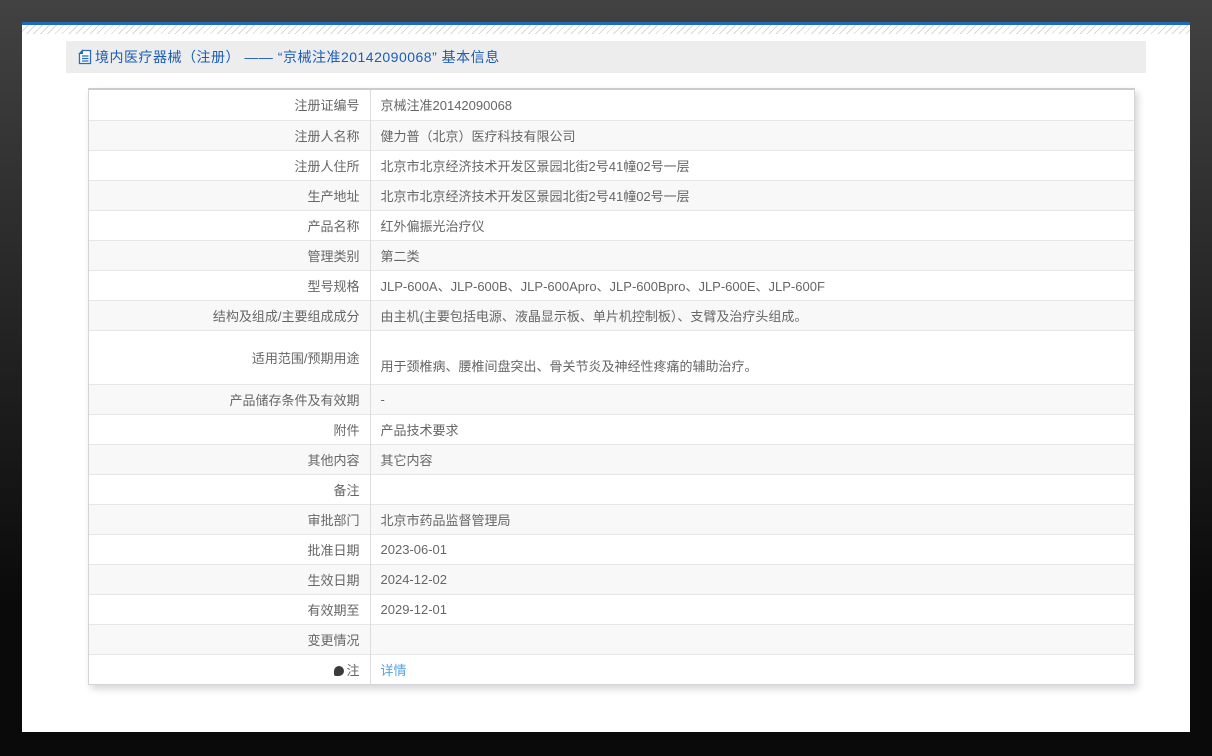 Image resolution: width=1212 pixels, height=756 pixels. Describe the element at coordinates (297, 57) in the screenshot. I see `page-title: 境内医疗器械（注册） —— “京械注准20142090068” 基本信息` at that location.